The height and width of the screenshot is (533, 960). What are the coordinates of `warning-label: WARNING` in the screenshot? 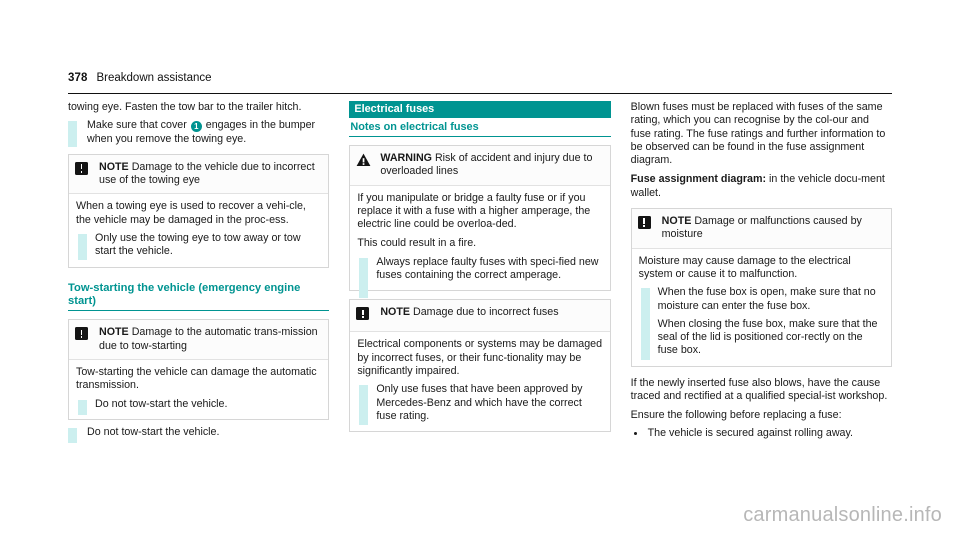 It's located at (406, 158).